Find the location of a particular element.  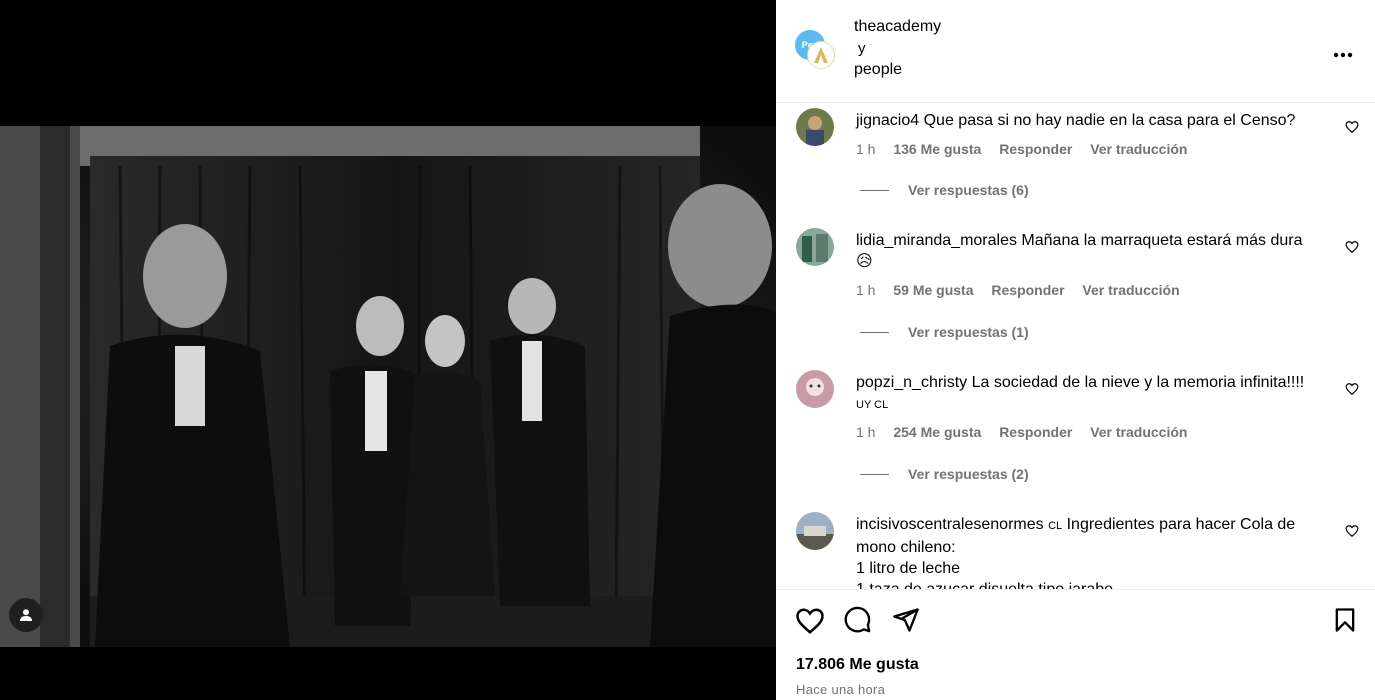

comment-flags: UY CL is located at coordinates (872, 405).